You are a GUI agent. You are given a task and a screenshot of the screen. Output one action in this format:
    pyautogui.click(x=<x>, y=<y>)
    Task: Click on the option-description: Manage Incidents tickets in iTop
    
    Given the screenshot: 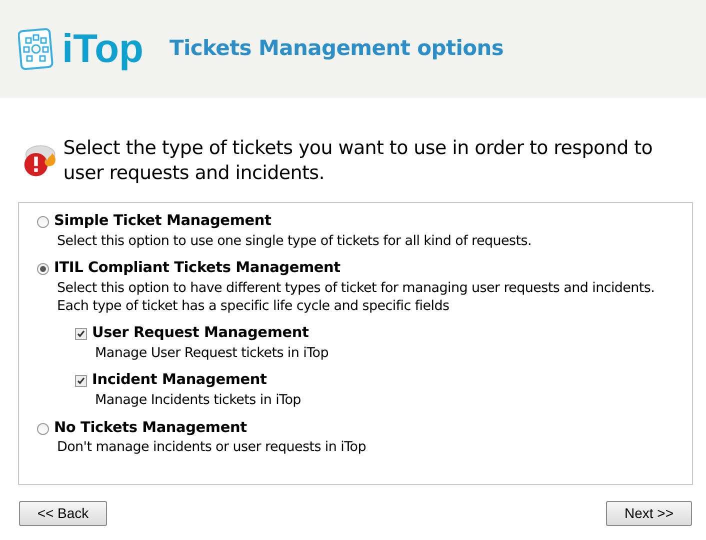 What is the action you would take?
    pyautogui.click(x=198, y=401)
    